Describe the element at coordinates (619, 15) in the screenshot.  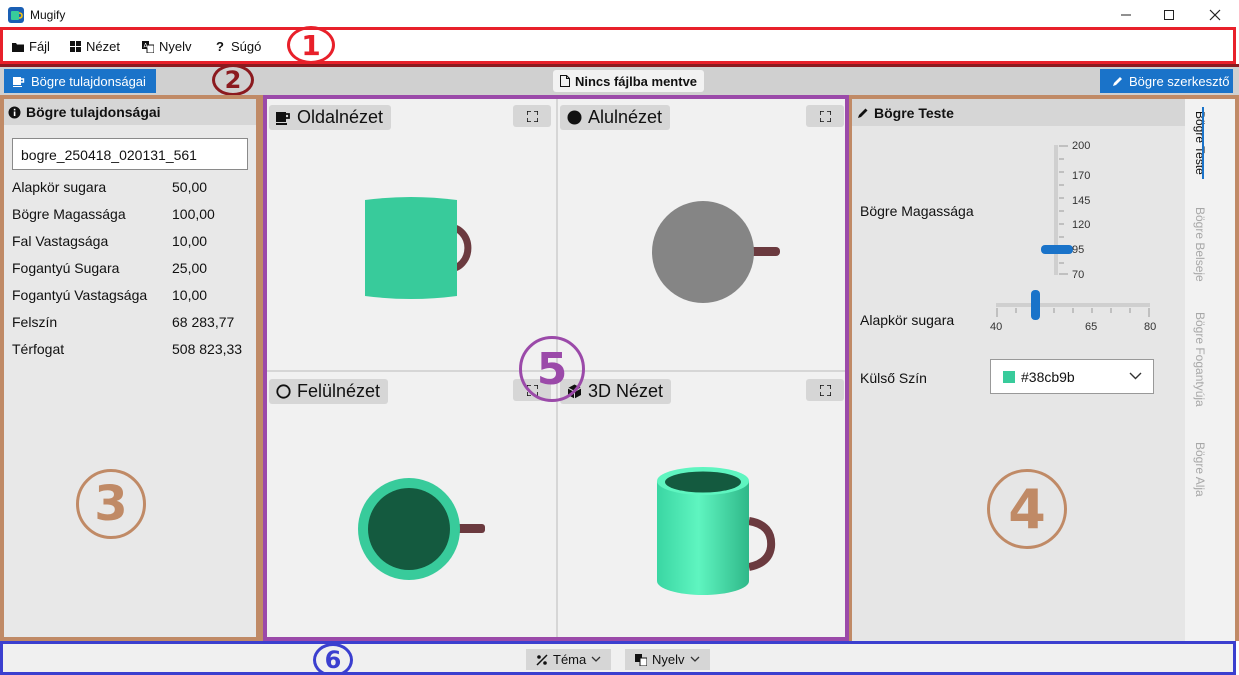
I see `title-bar: Mugify` at that location.